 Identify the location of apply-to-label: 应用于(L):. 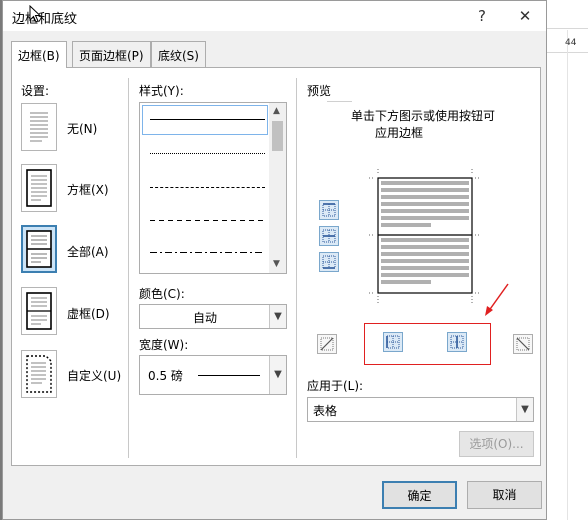
(335, 386).